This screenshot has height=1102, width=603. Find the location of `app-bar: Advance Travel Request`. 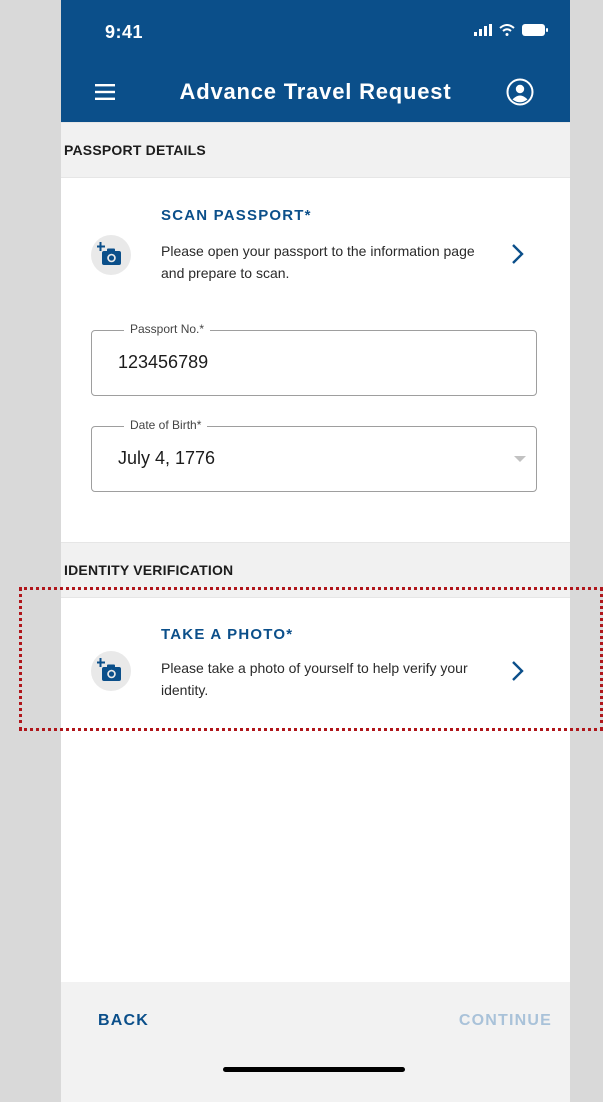

app-bar: Advance Travel Request is located at coordinates (315, 93).